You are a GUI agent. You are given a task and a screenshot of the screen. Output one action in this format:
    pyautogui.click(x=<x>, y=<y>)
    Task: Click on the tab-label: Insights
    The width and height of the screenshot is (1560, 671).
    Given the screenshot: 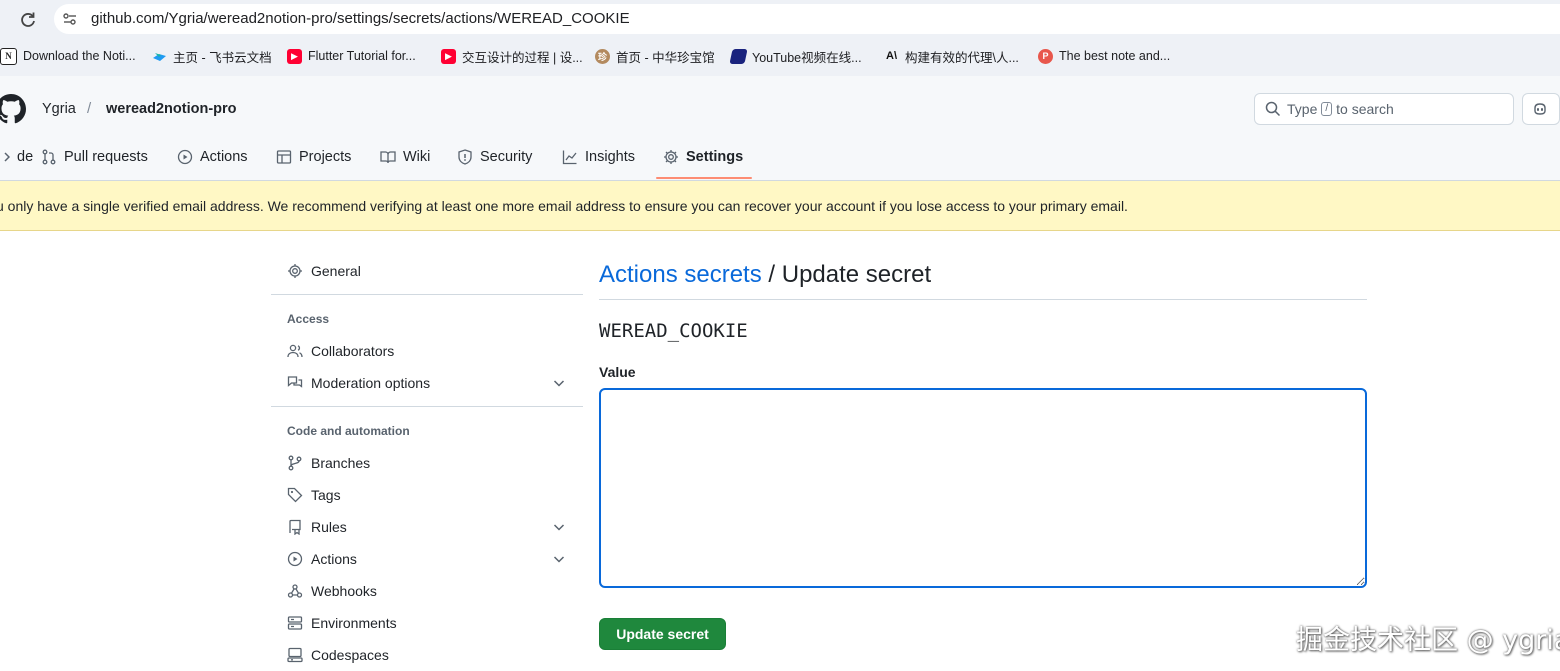 What is the action you would take?
    pyautogui.click(x=610, y=157)
    